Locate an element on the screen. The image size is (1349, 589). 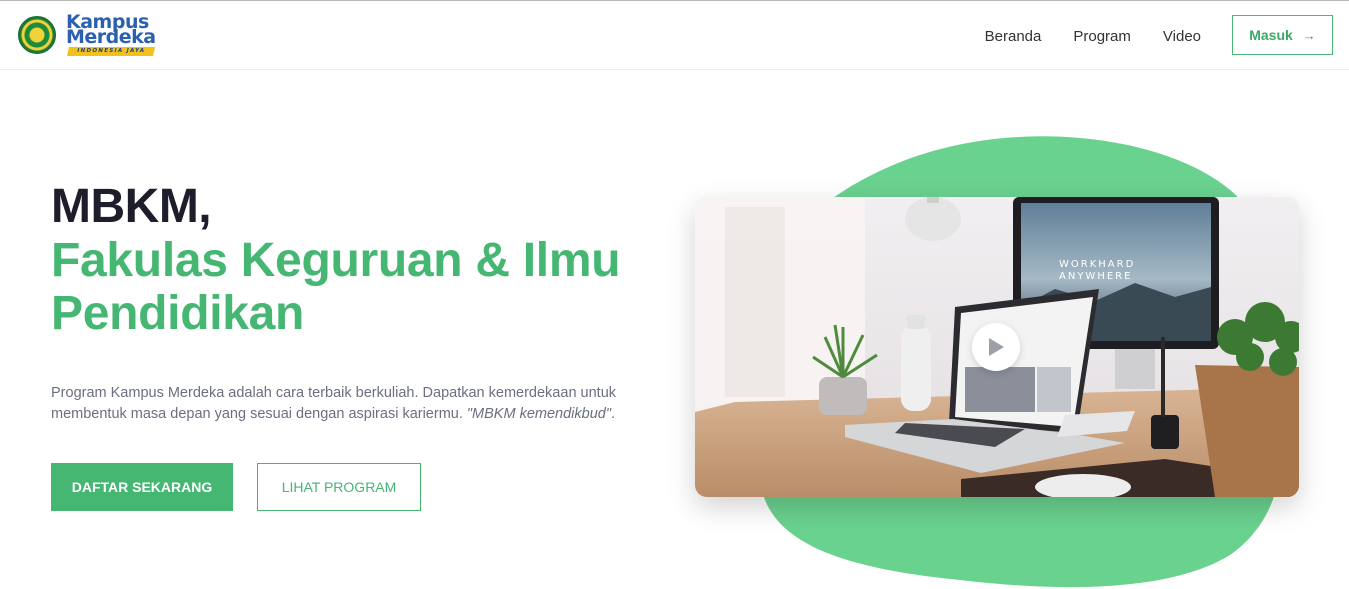
login-button: Masuk → is located at coordinates (1282, 35).